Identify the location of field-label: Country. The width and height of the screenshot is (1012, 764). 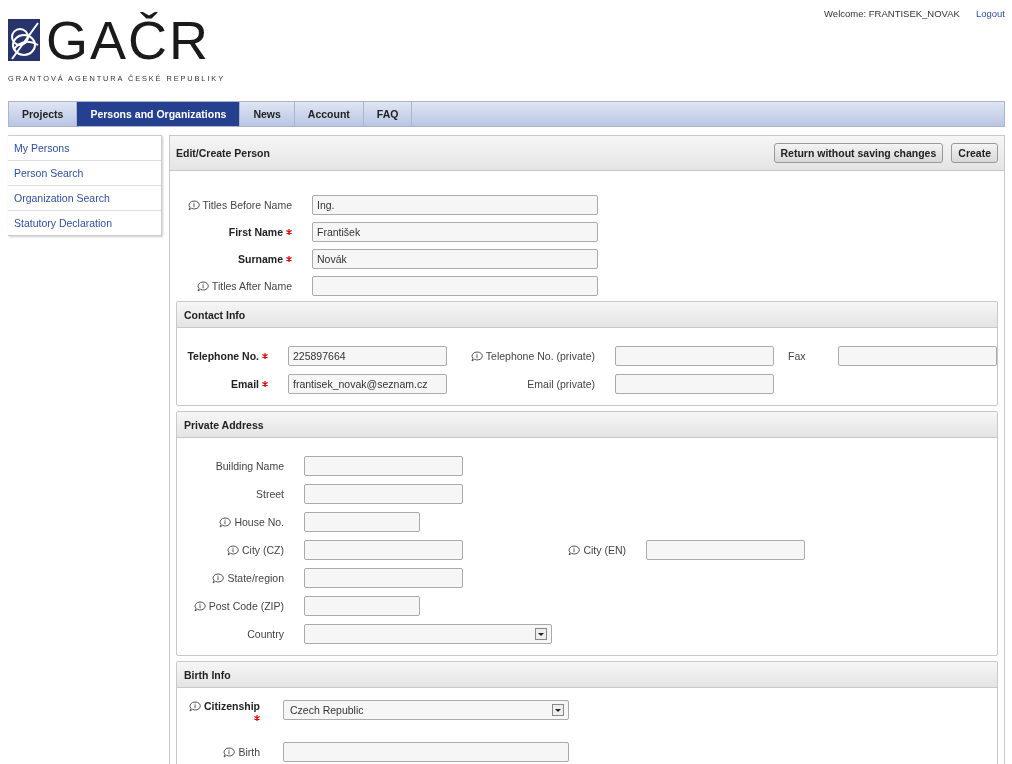
(265, 634).